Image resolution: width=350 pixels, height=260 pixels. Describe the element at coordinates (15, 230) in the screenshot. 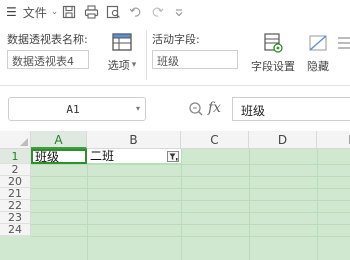

I see `row-header-24: 24` at that location.